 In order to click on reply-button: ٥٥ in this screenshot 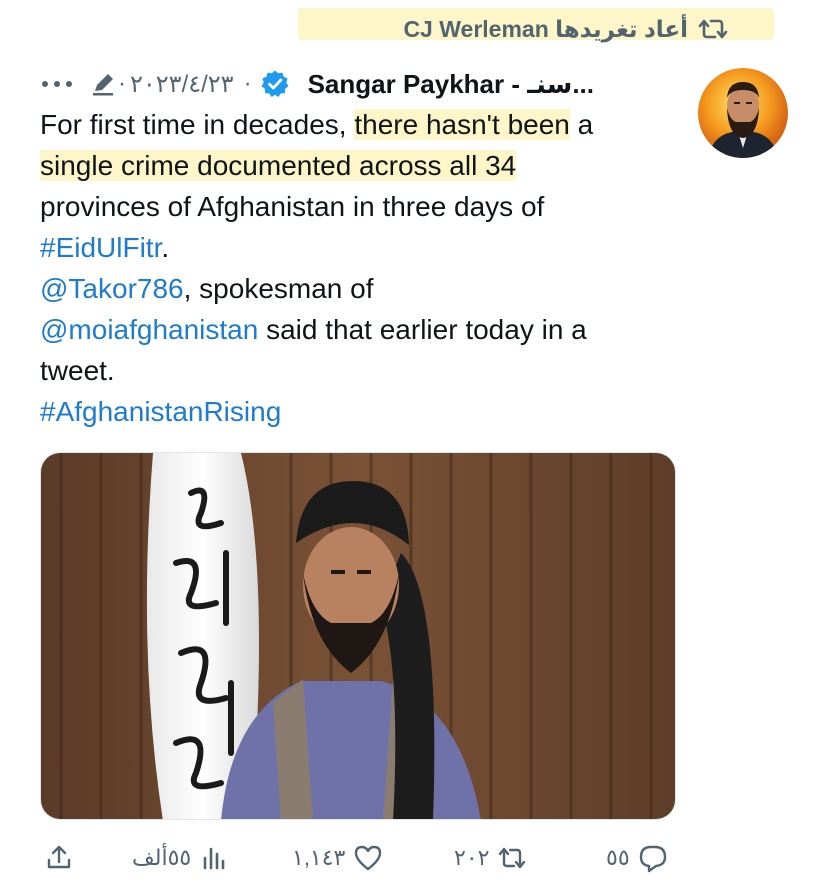, I will do `click(637, 858)`.